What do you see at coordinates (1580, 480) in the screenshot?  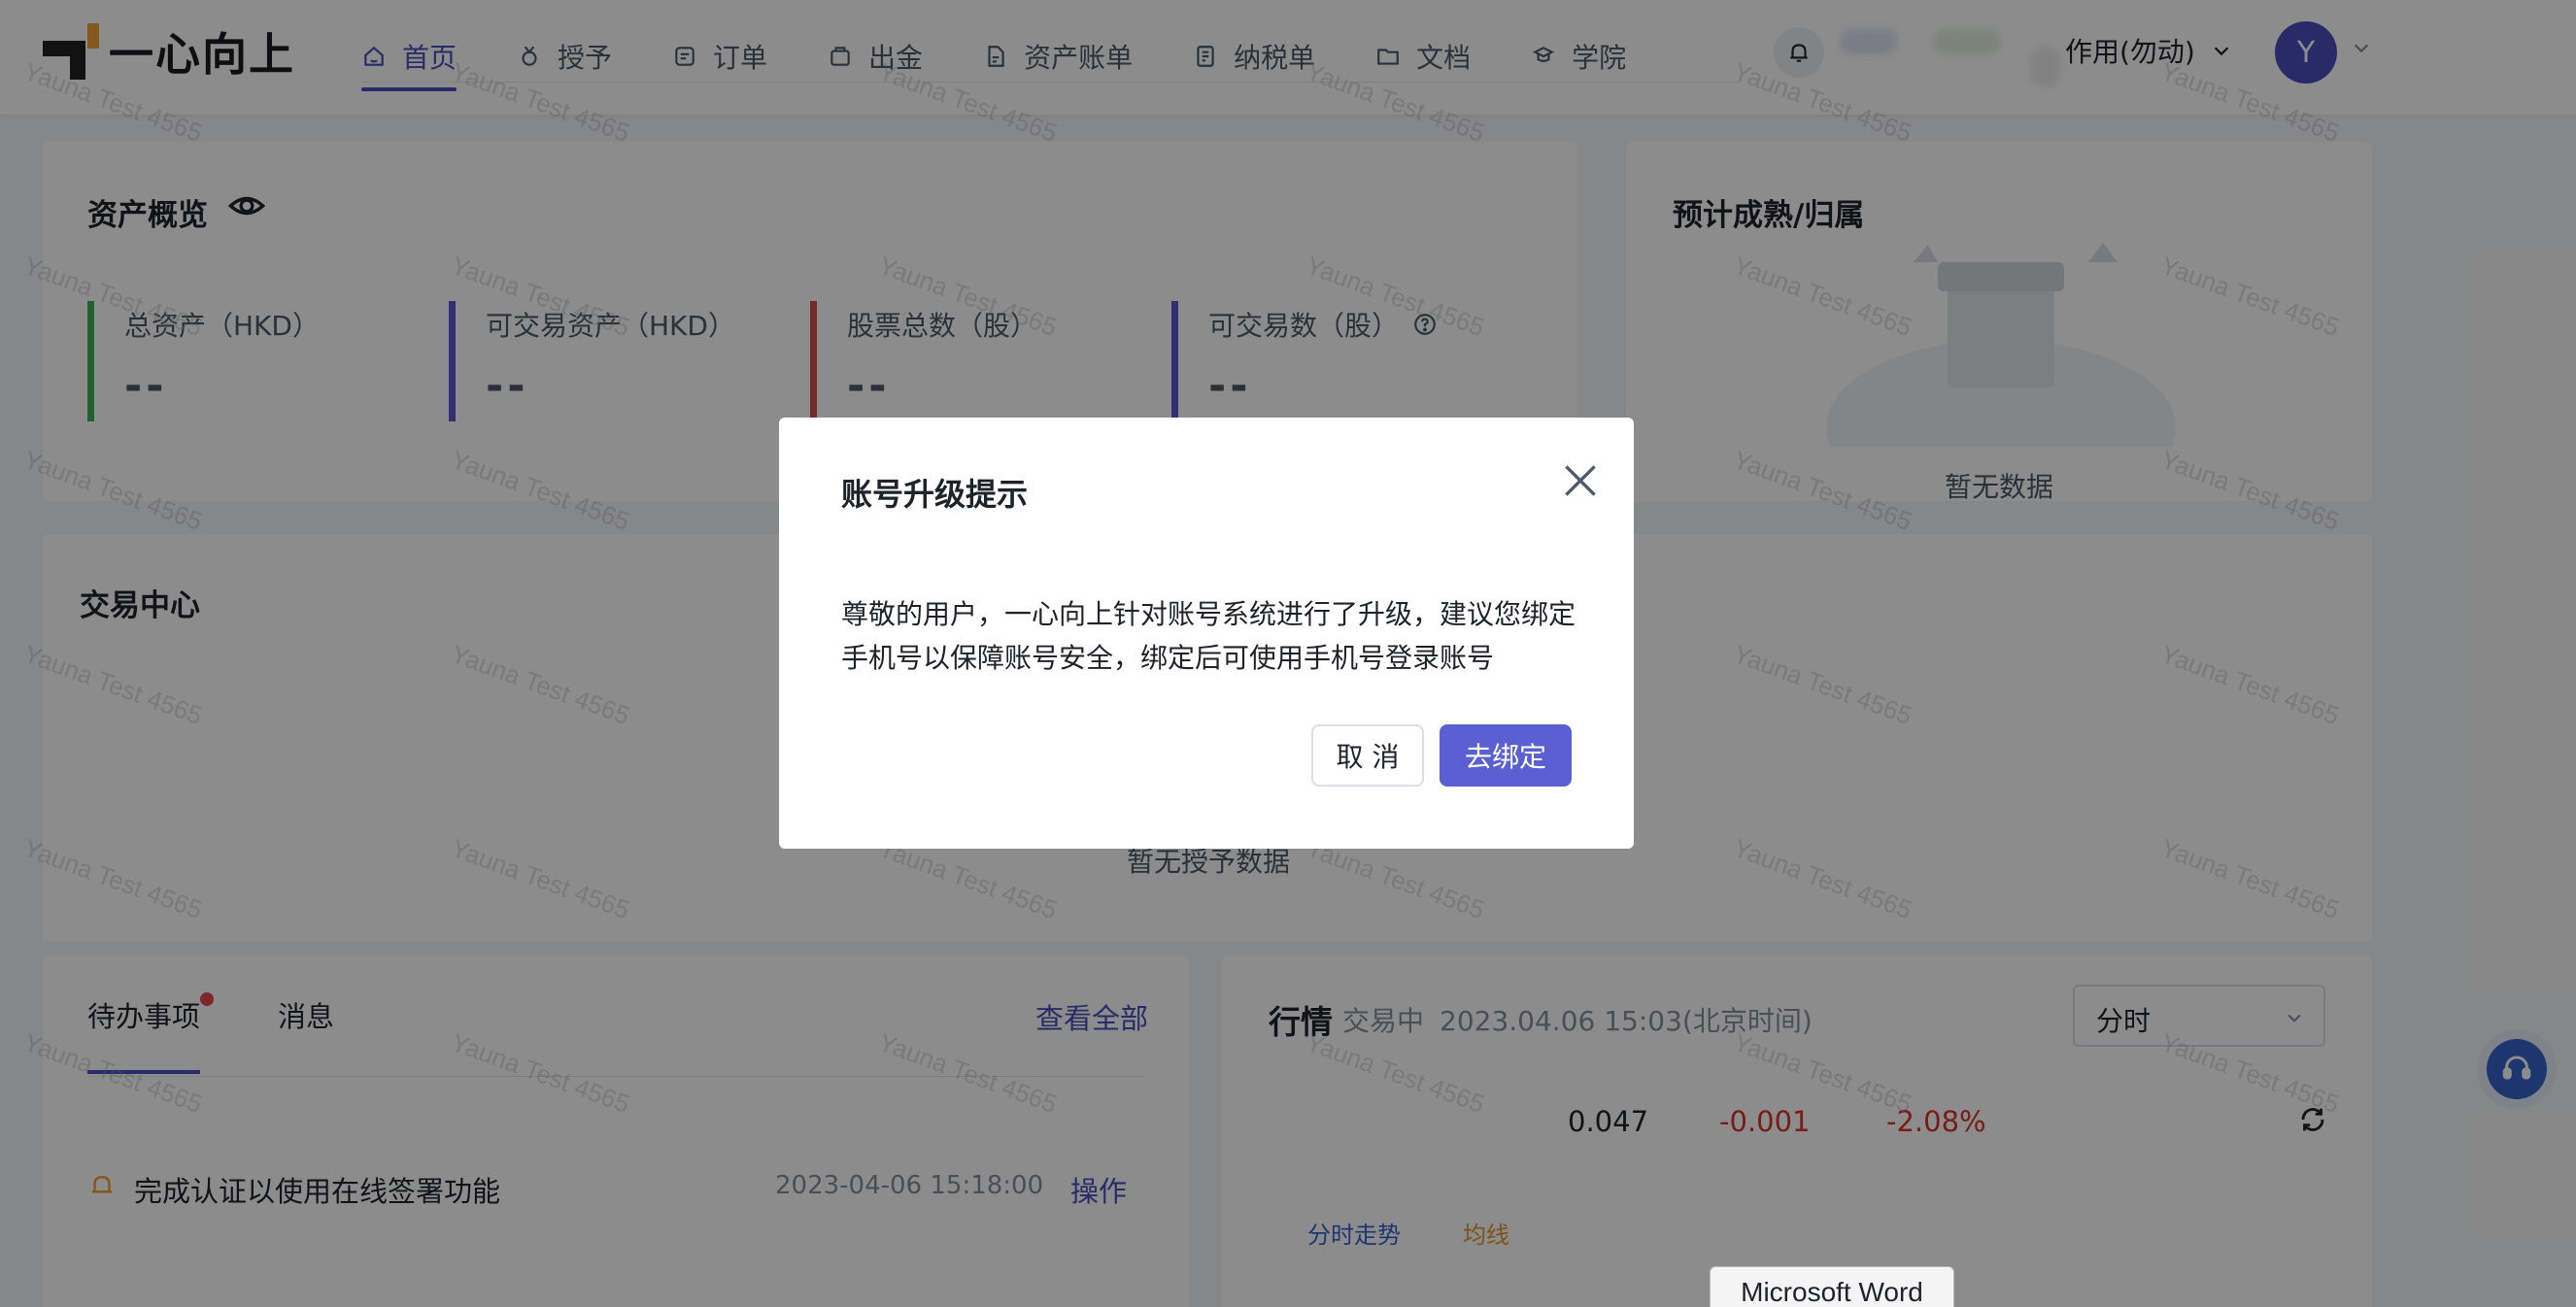 I see `close-icon` at bounding box center [1580, 480].